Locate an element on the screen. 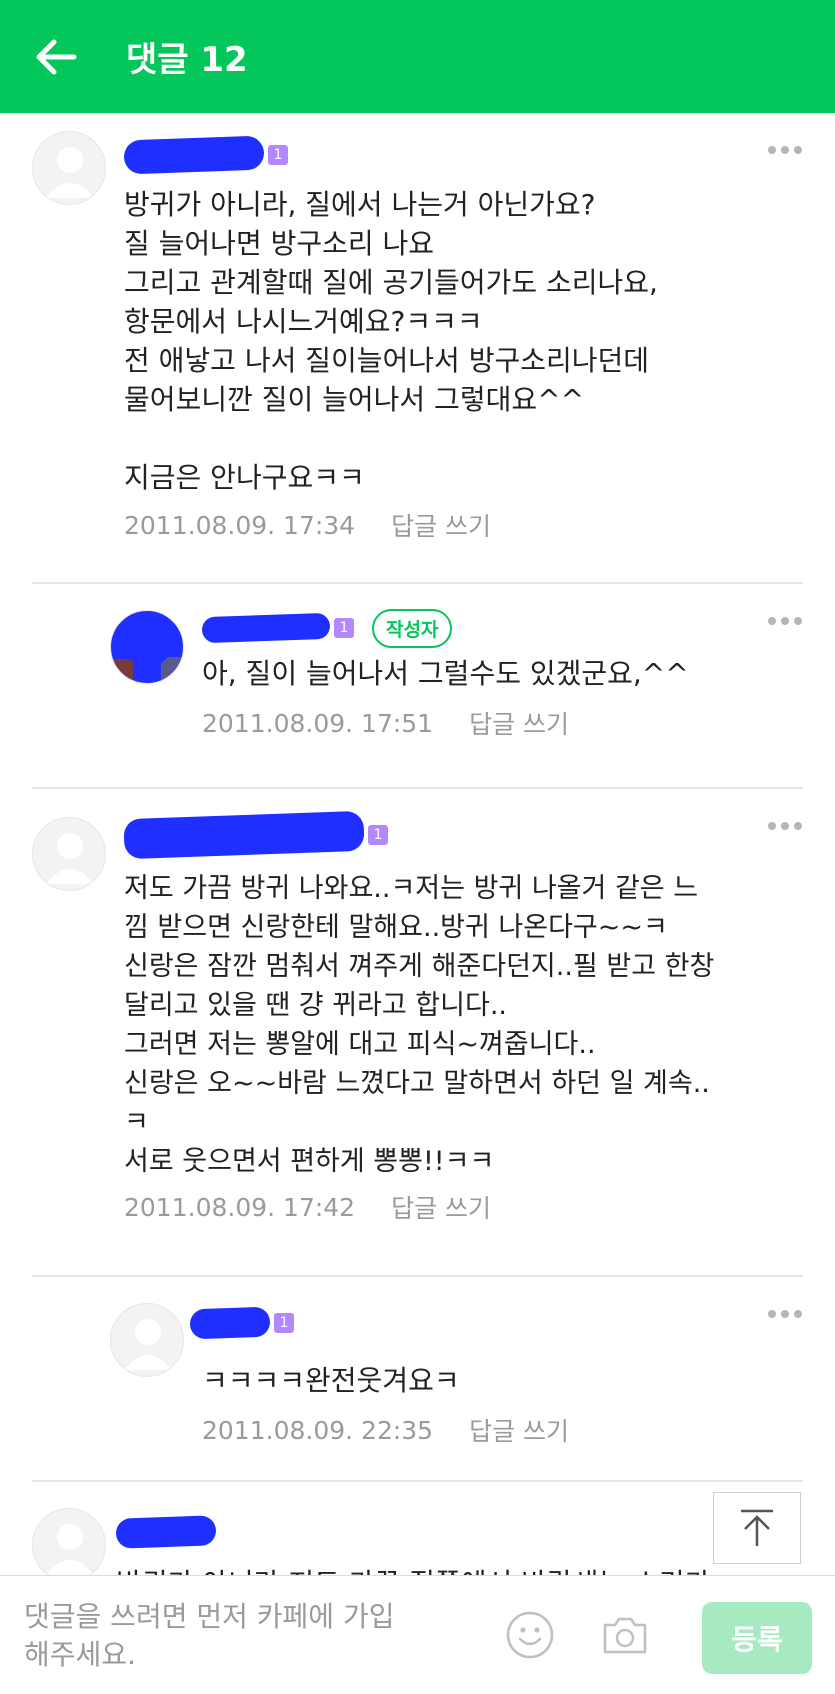  scroll-to-top-button is located at coordinates (757, 1528).